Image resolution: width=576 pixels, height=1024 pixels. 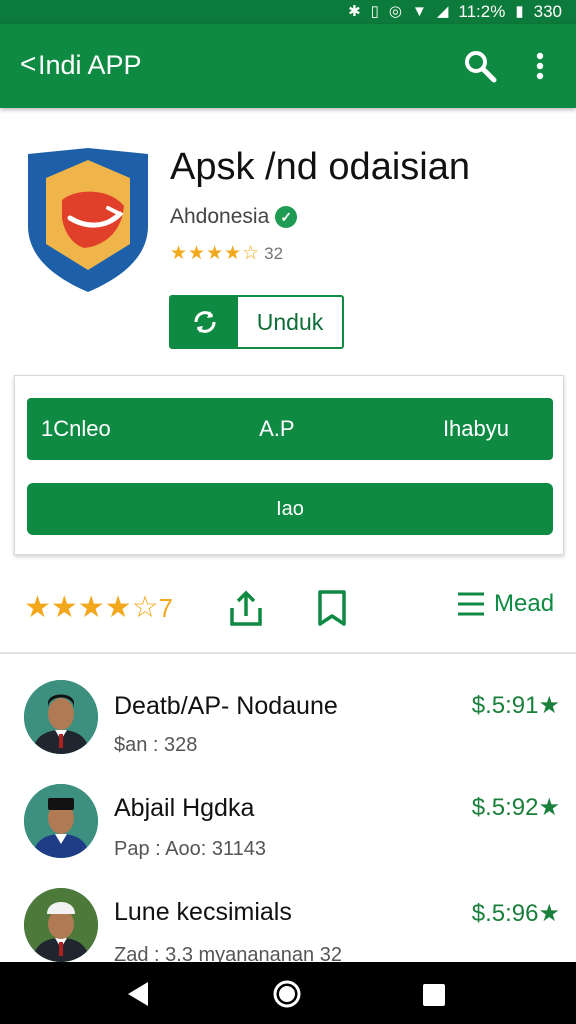 What do you see at coordinates (88, 220) in the screenshot?
I see `app-logo-icon` at bounding box center [88, 220].